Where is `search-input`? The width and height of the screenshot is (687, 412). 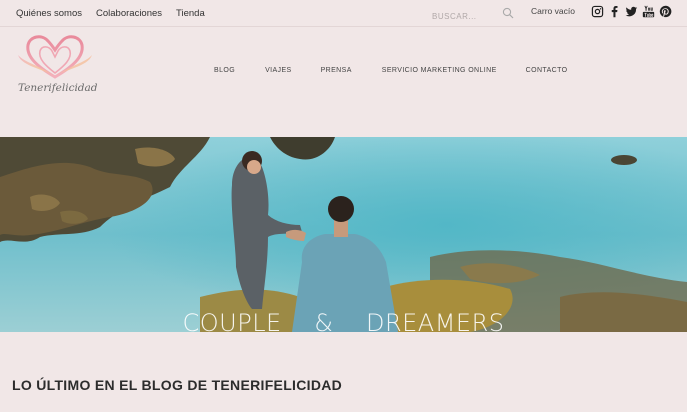 search-input is located at coordinates (466, 16).